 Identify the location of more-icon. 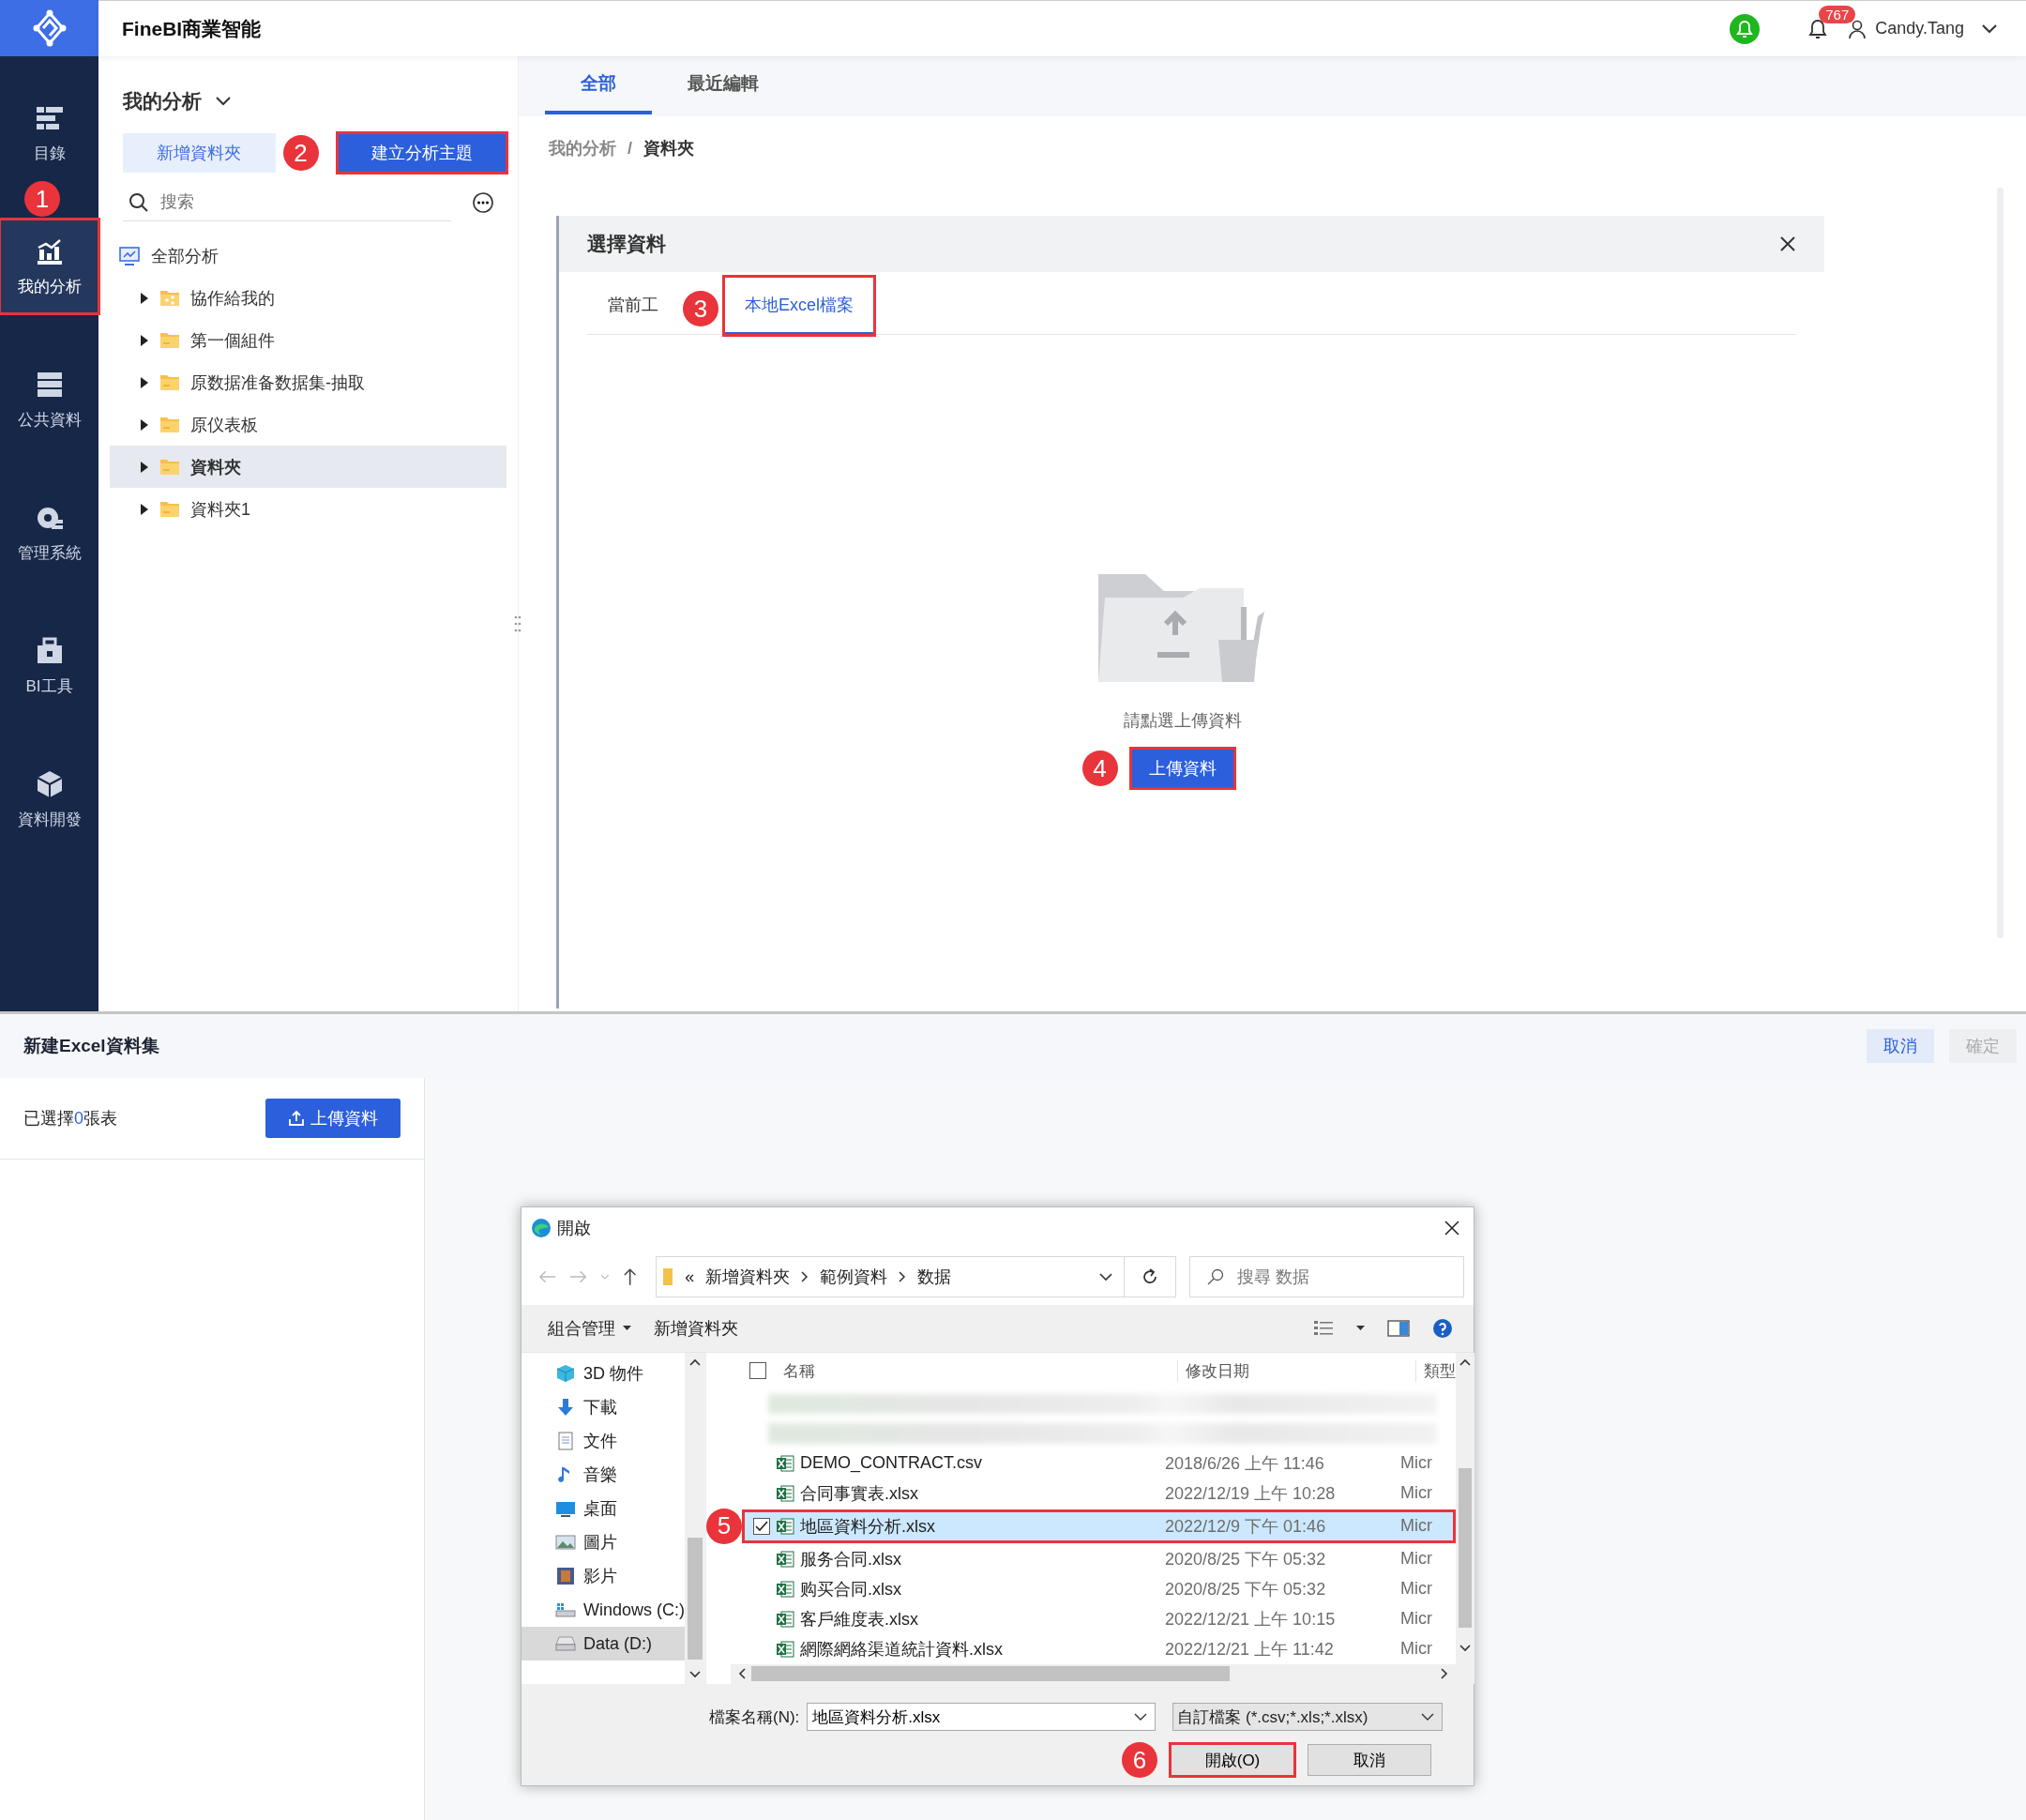
(483, 202).